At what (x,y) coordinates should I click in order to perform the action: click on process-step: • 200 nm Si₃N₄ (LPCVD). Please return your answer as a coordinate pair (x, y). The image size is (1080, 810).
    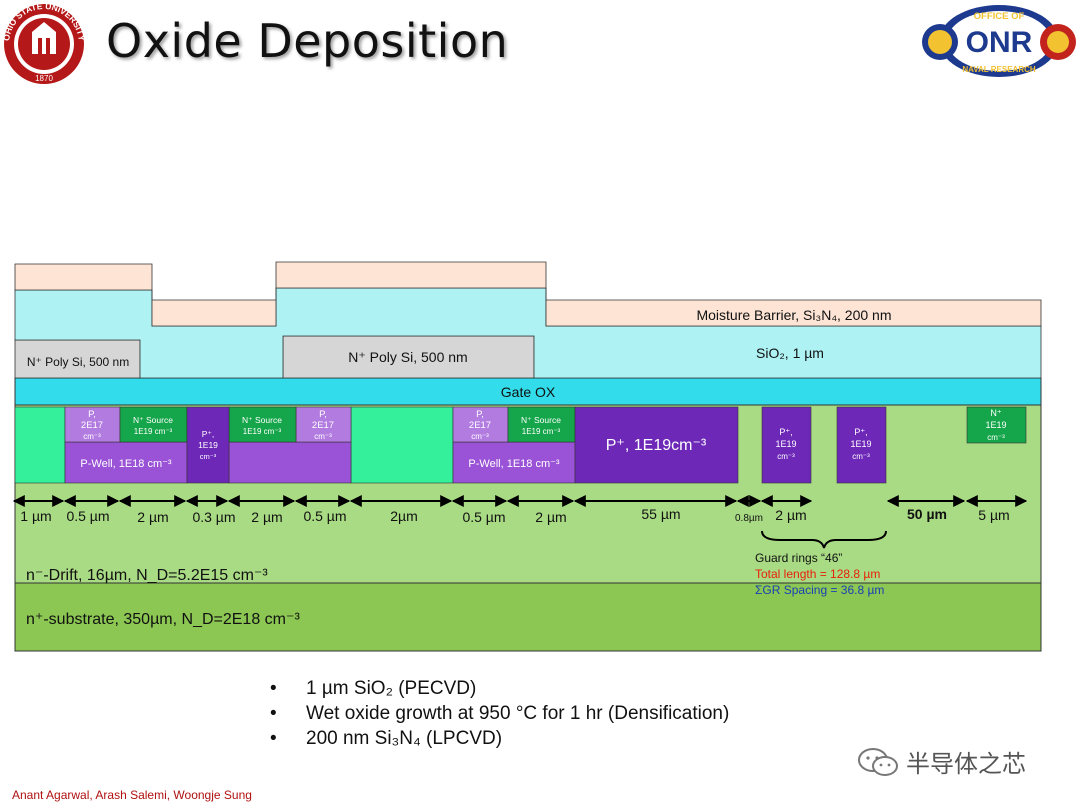
    Looking at the image, I should click on (386, 738).